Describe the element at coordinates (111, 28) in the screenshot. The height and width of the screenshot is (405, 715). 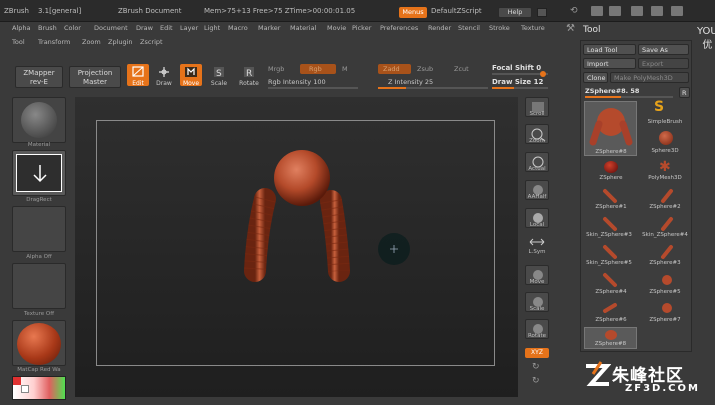
I see `menu-document: Document` at that location.